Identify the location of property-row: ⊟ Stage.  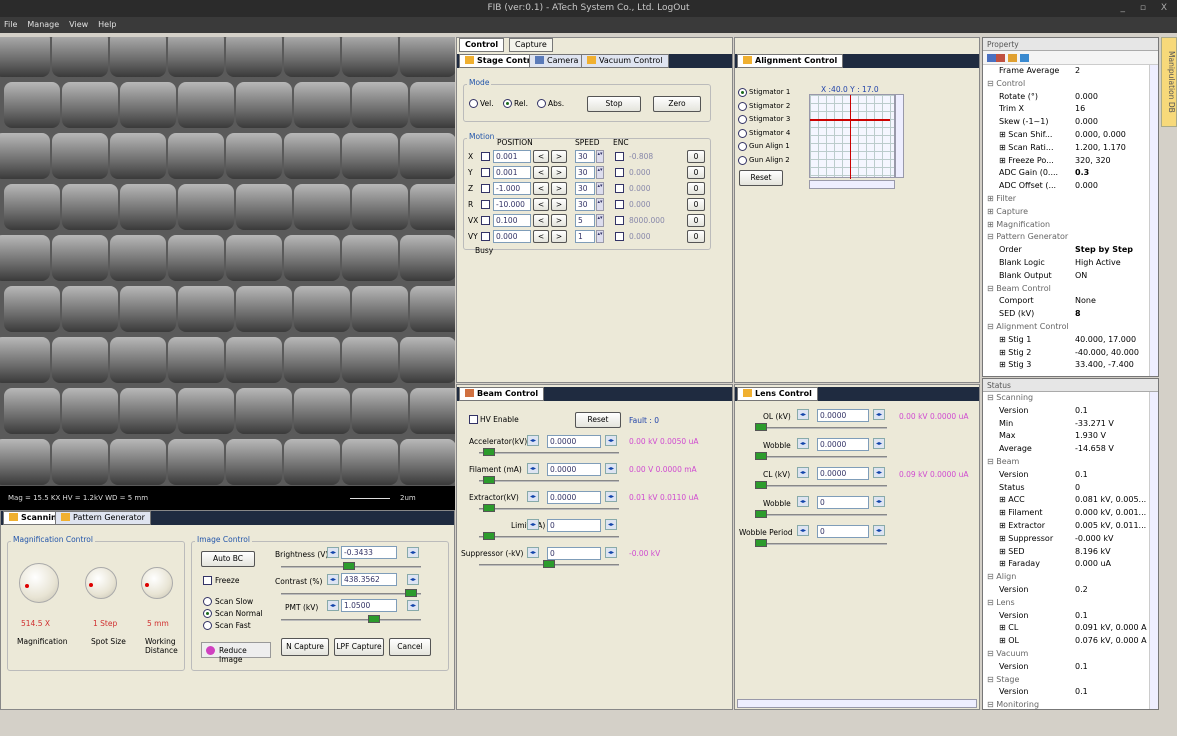
(1070, 680).